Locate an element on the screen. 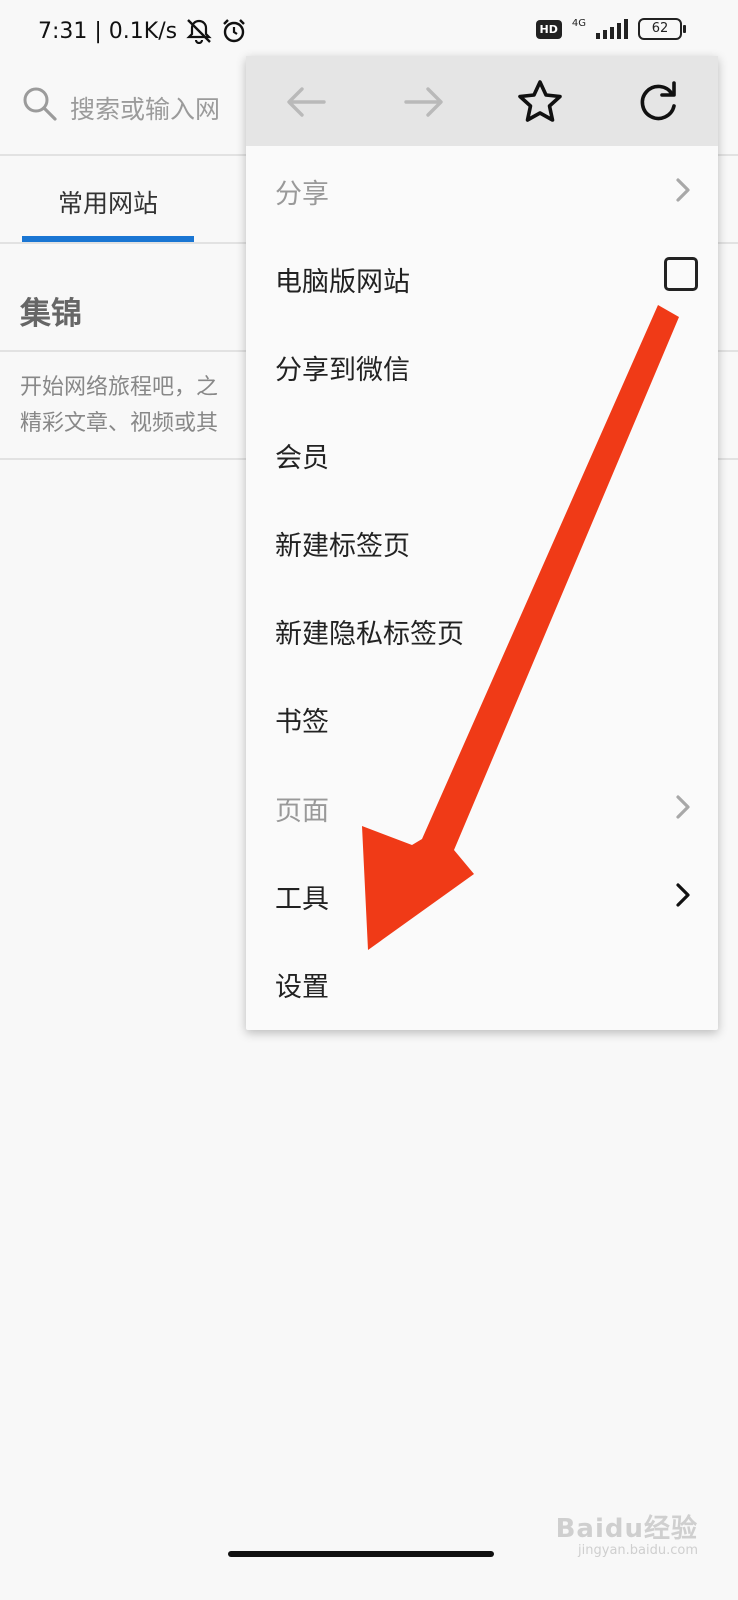  home-indicator is located at coordinates (361, 1554).